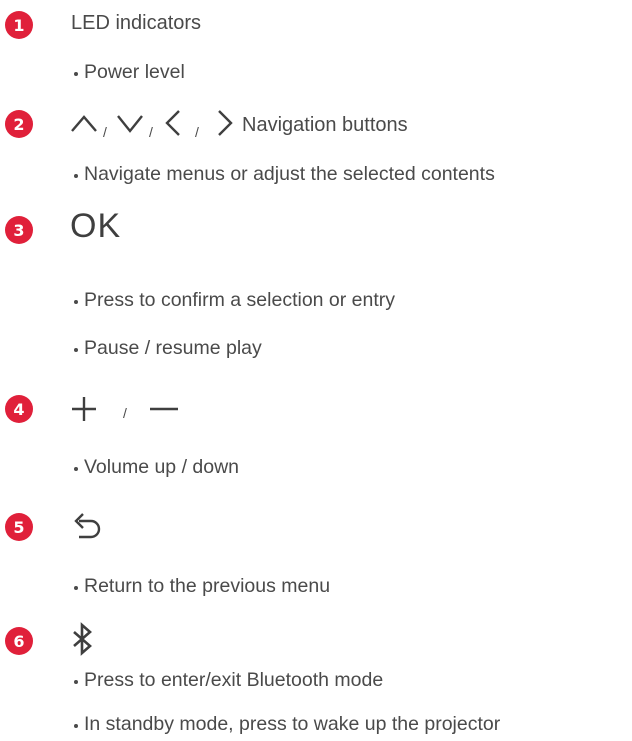 The height and width of the screenshot is (741, 632). What do you see at coordinates (19, 641) in the screenshot?
I see `section-6-badge: 6` at bounding box center [19, 641].